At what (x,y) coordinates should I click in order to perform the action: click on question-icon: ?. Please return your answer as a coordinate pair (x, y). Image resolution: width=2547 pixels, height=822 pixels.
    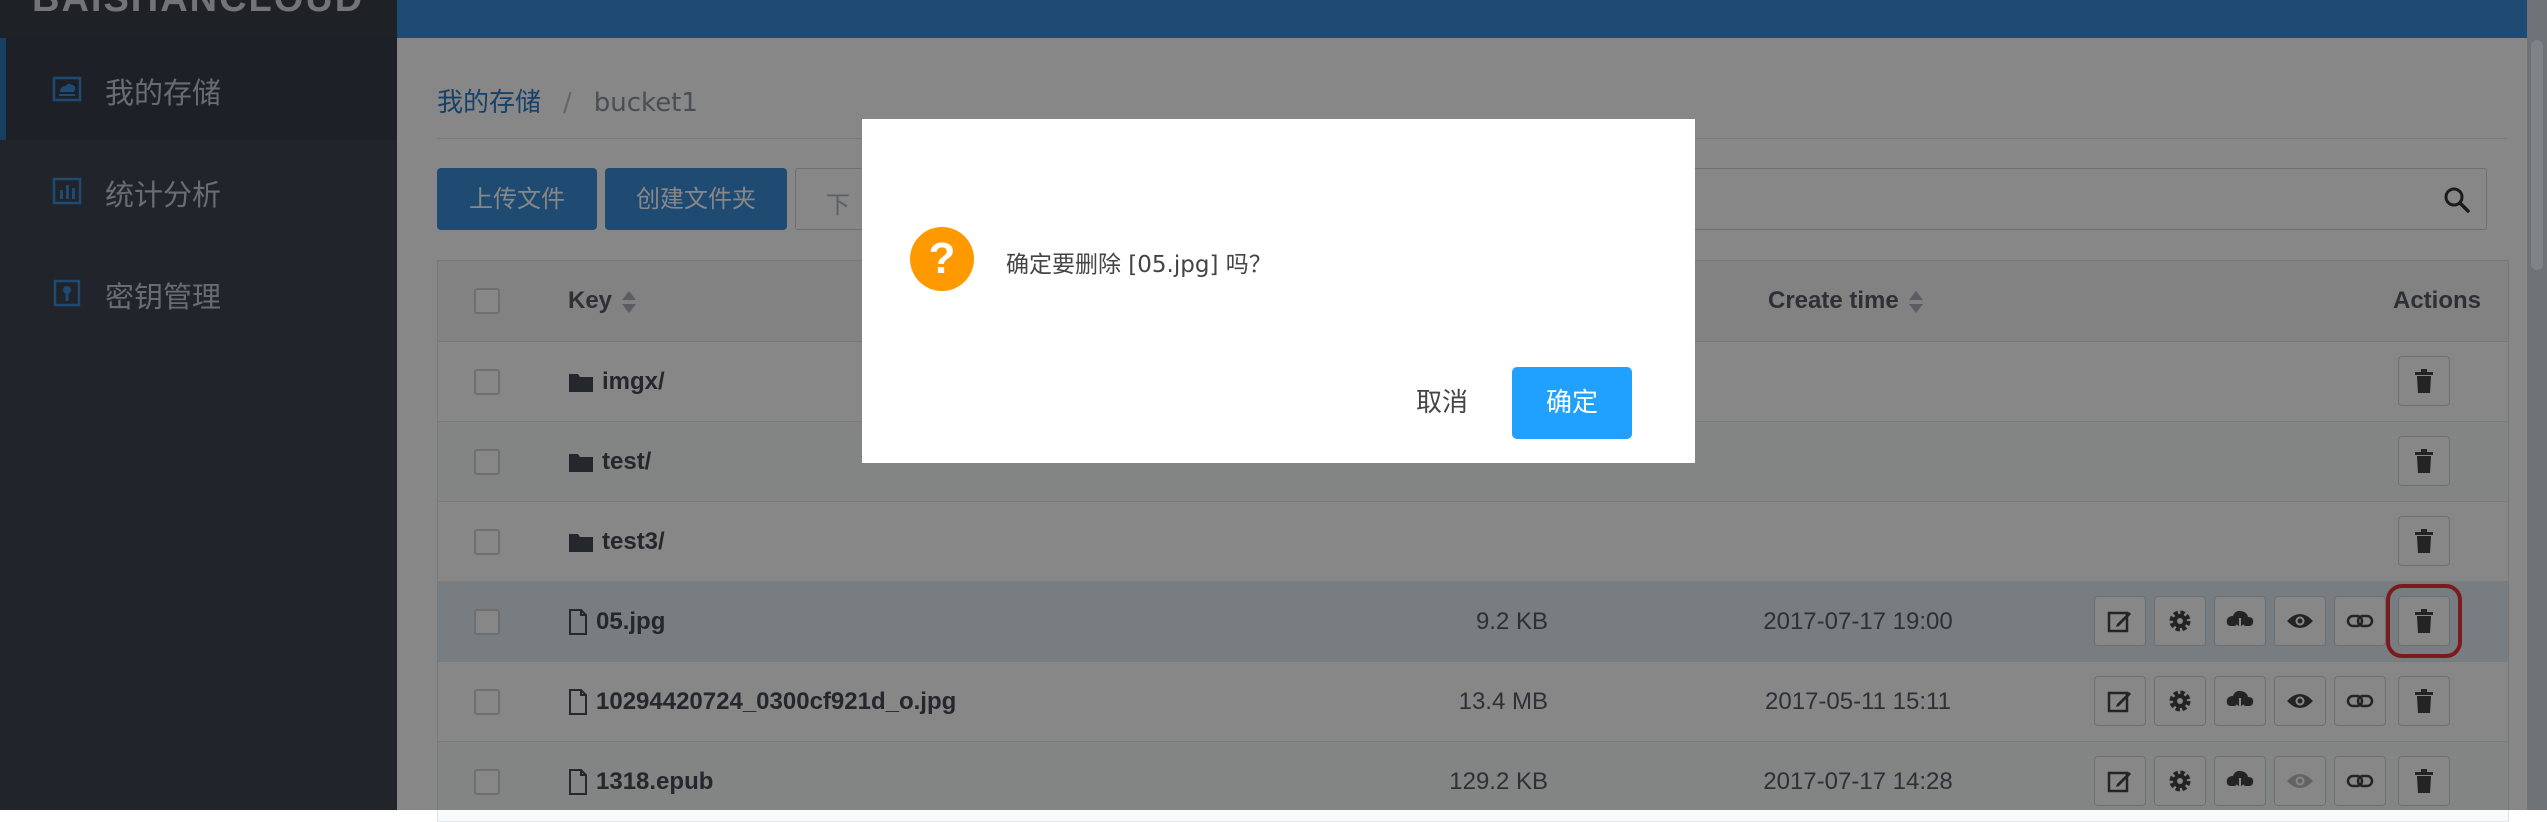
    Looking at the image, I should click on (942, 259).